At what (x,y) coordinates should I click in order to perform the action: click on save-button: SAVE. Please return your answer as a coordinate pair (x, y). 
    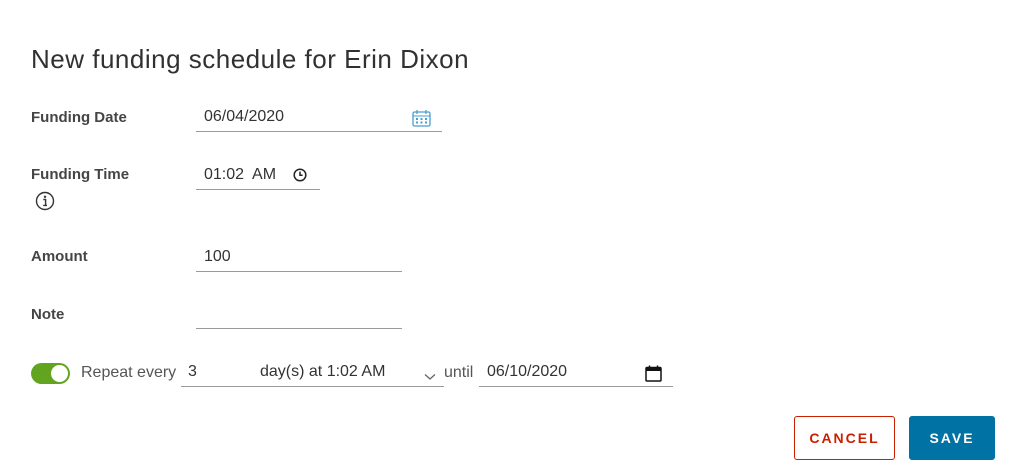
    Looking at the image, I should click on (952, 438).